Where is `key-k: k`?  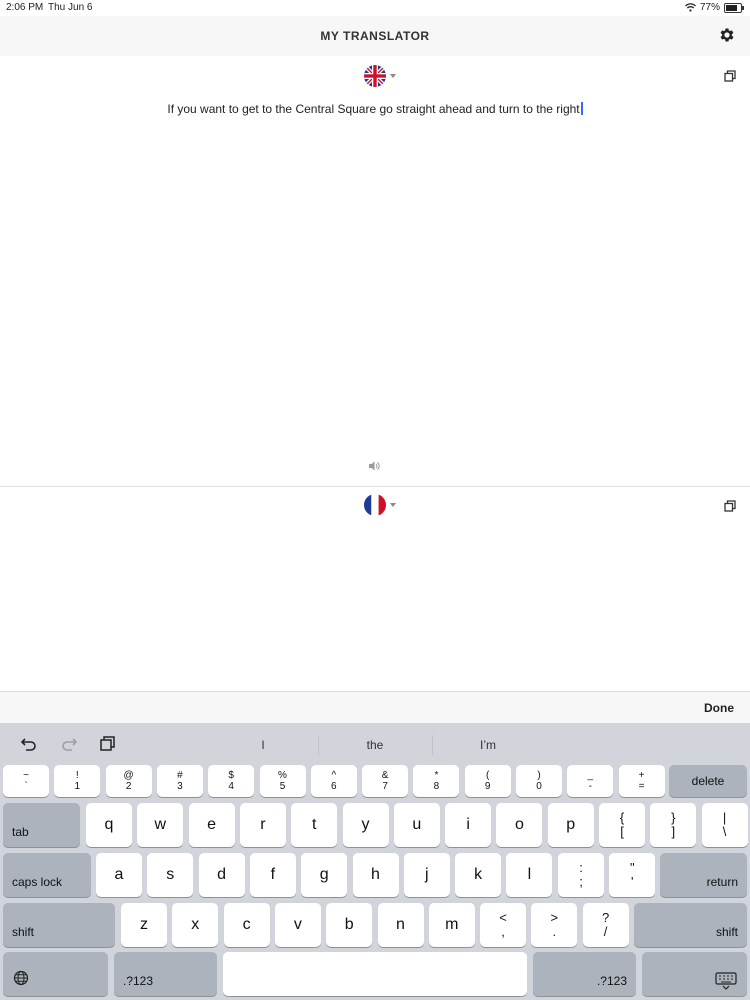 key-k: k is located at coordinates (478, 875).